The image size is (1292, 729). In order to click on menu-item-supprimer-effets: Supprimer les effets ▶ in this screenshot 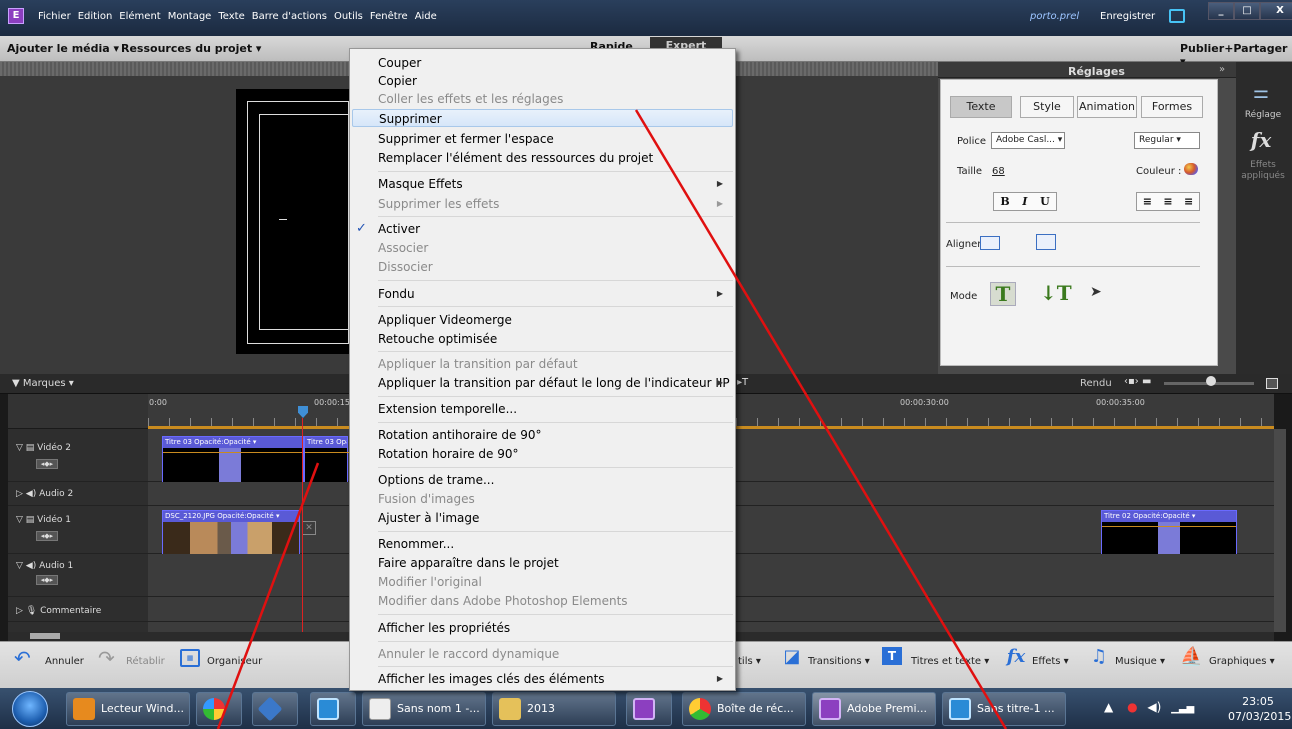, I will do `click(555, 204)`.